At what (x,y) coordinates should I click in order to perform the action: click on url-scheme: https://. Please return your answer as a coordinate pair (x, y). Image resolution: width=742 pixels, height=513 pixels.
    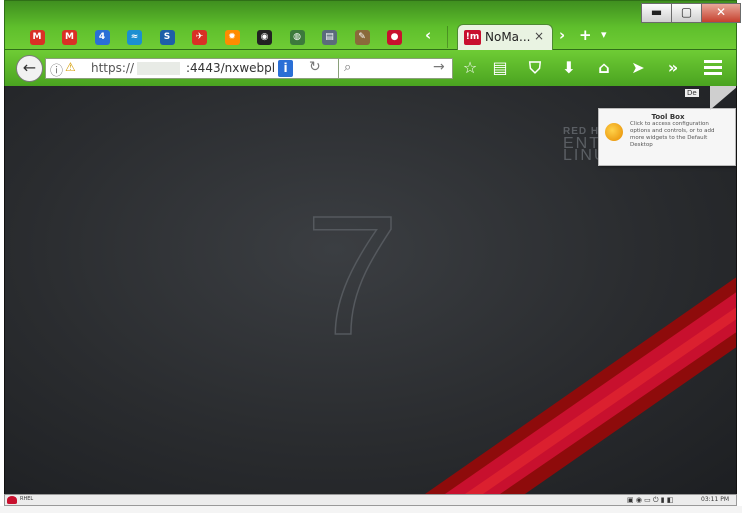
    Looking at the image, I should click on (113, 68).